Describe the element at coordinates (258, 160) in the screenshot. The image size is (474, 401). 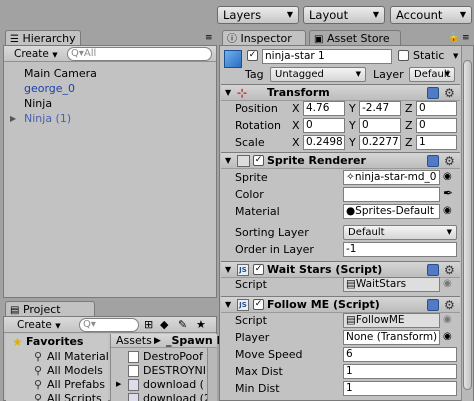
I see `sprite-renderer-enabled-checkbox: ✓` at that location.